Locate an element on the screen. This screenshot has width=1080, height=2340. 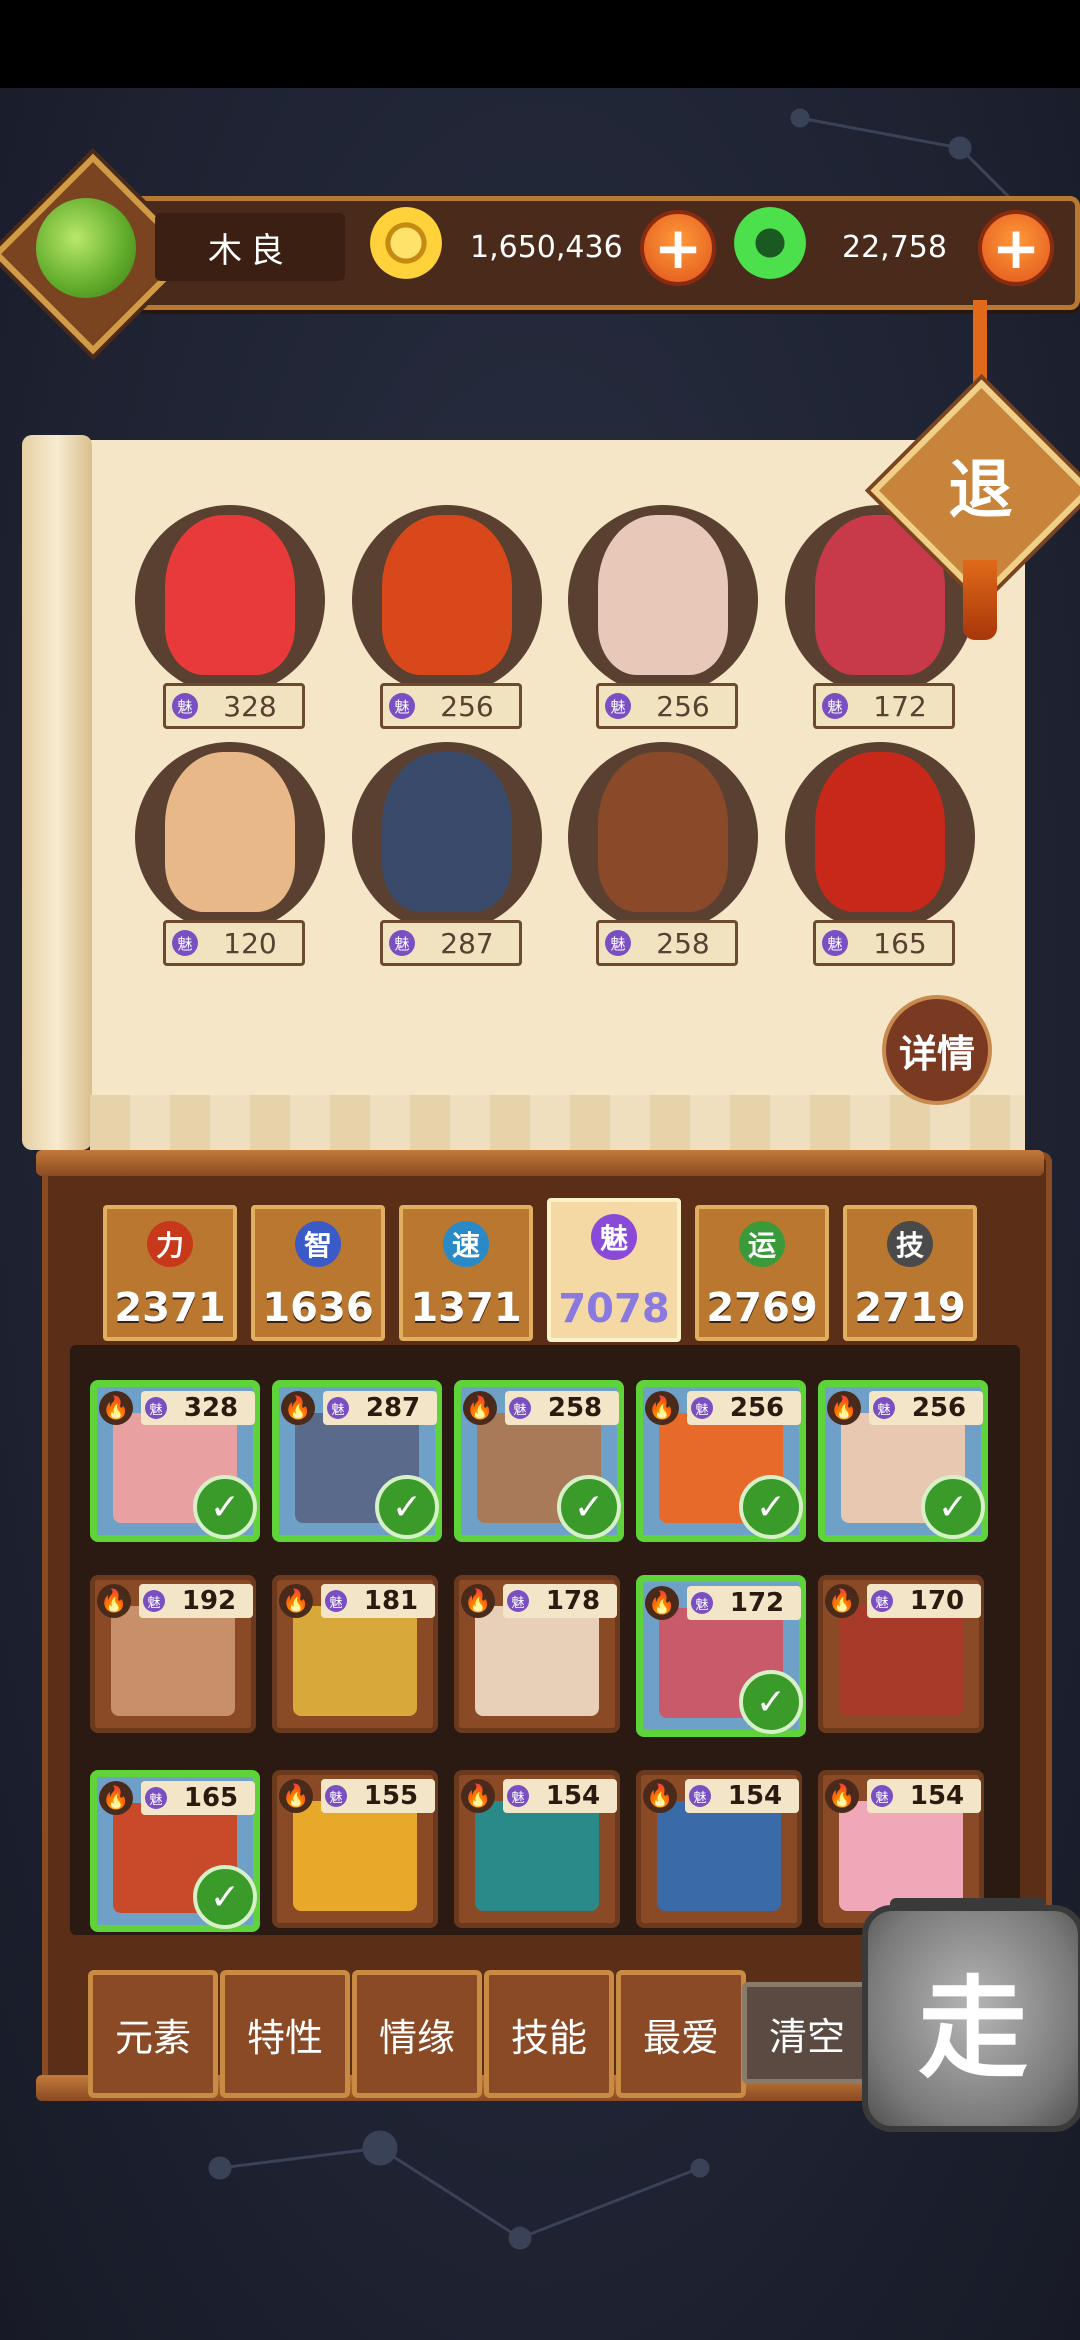
stat-tab-5: 技 2719 is located at coordinates (910, 1273).